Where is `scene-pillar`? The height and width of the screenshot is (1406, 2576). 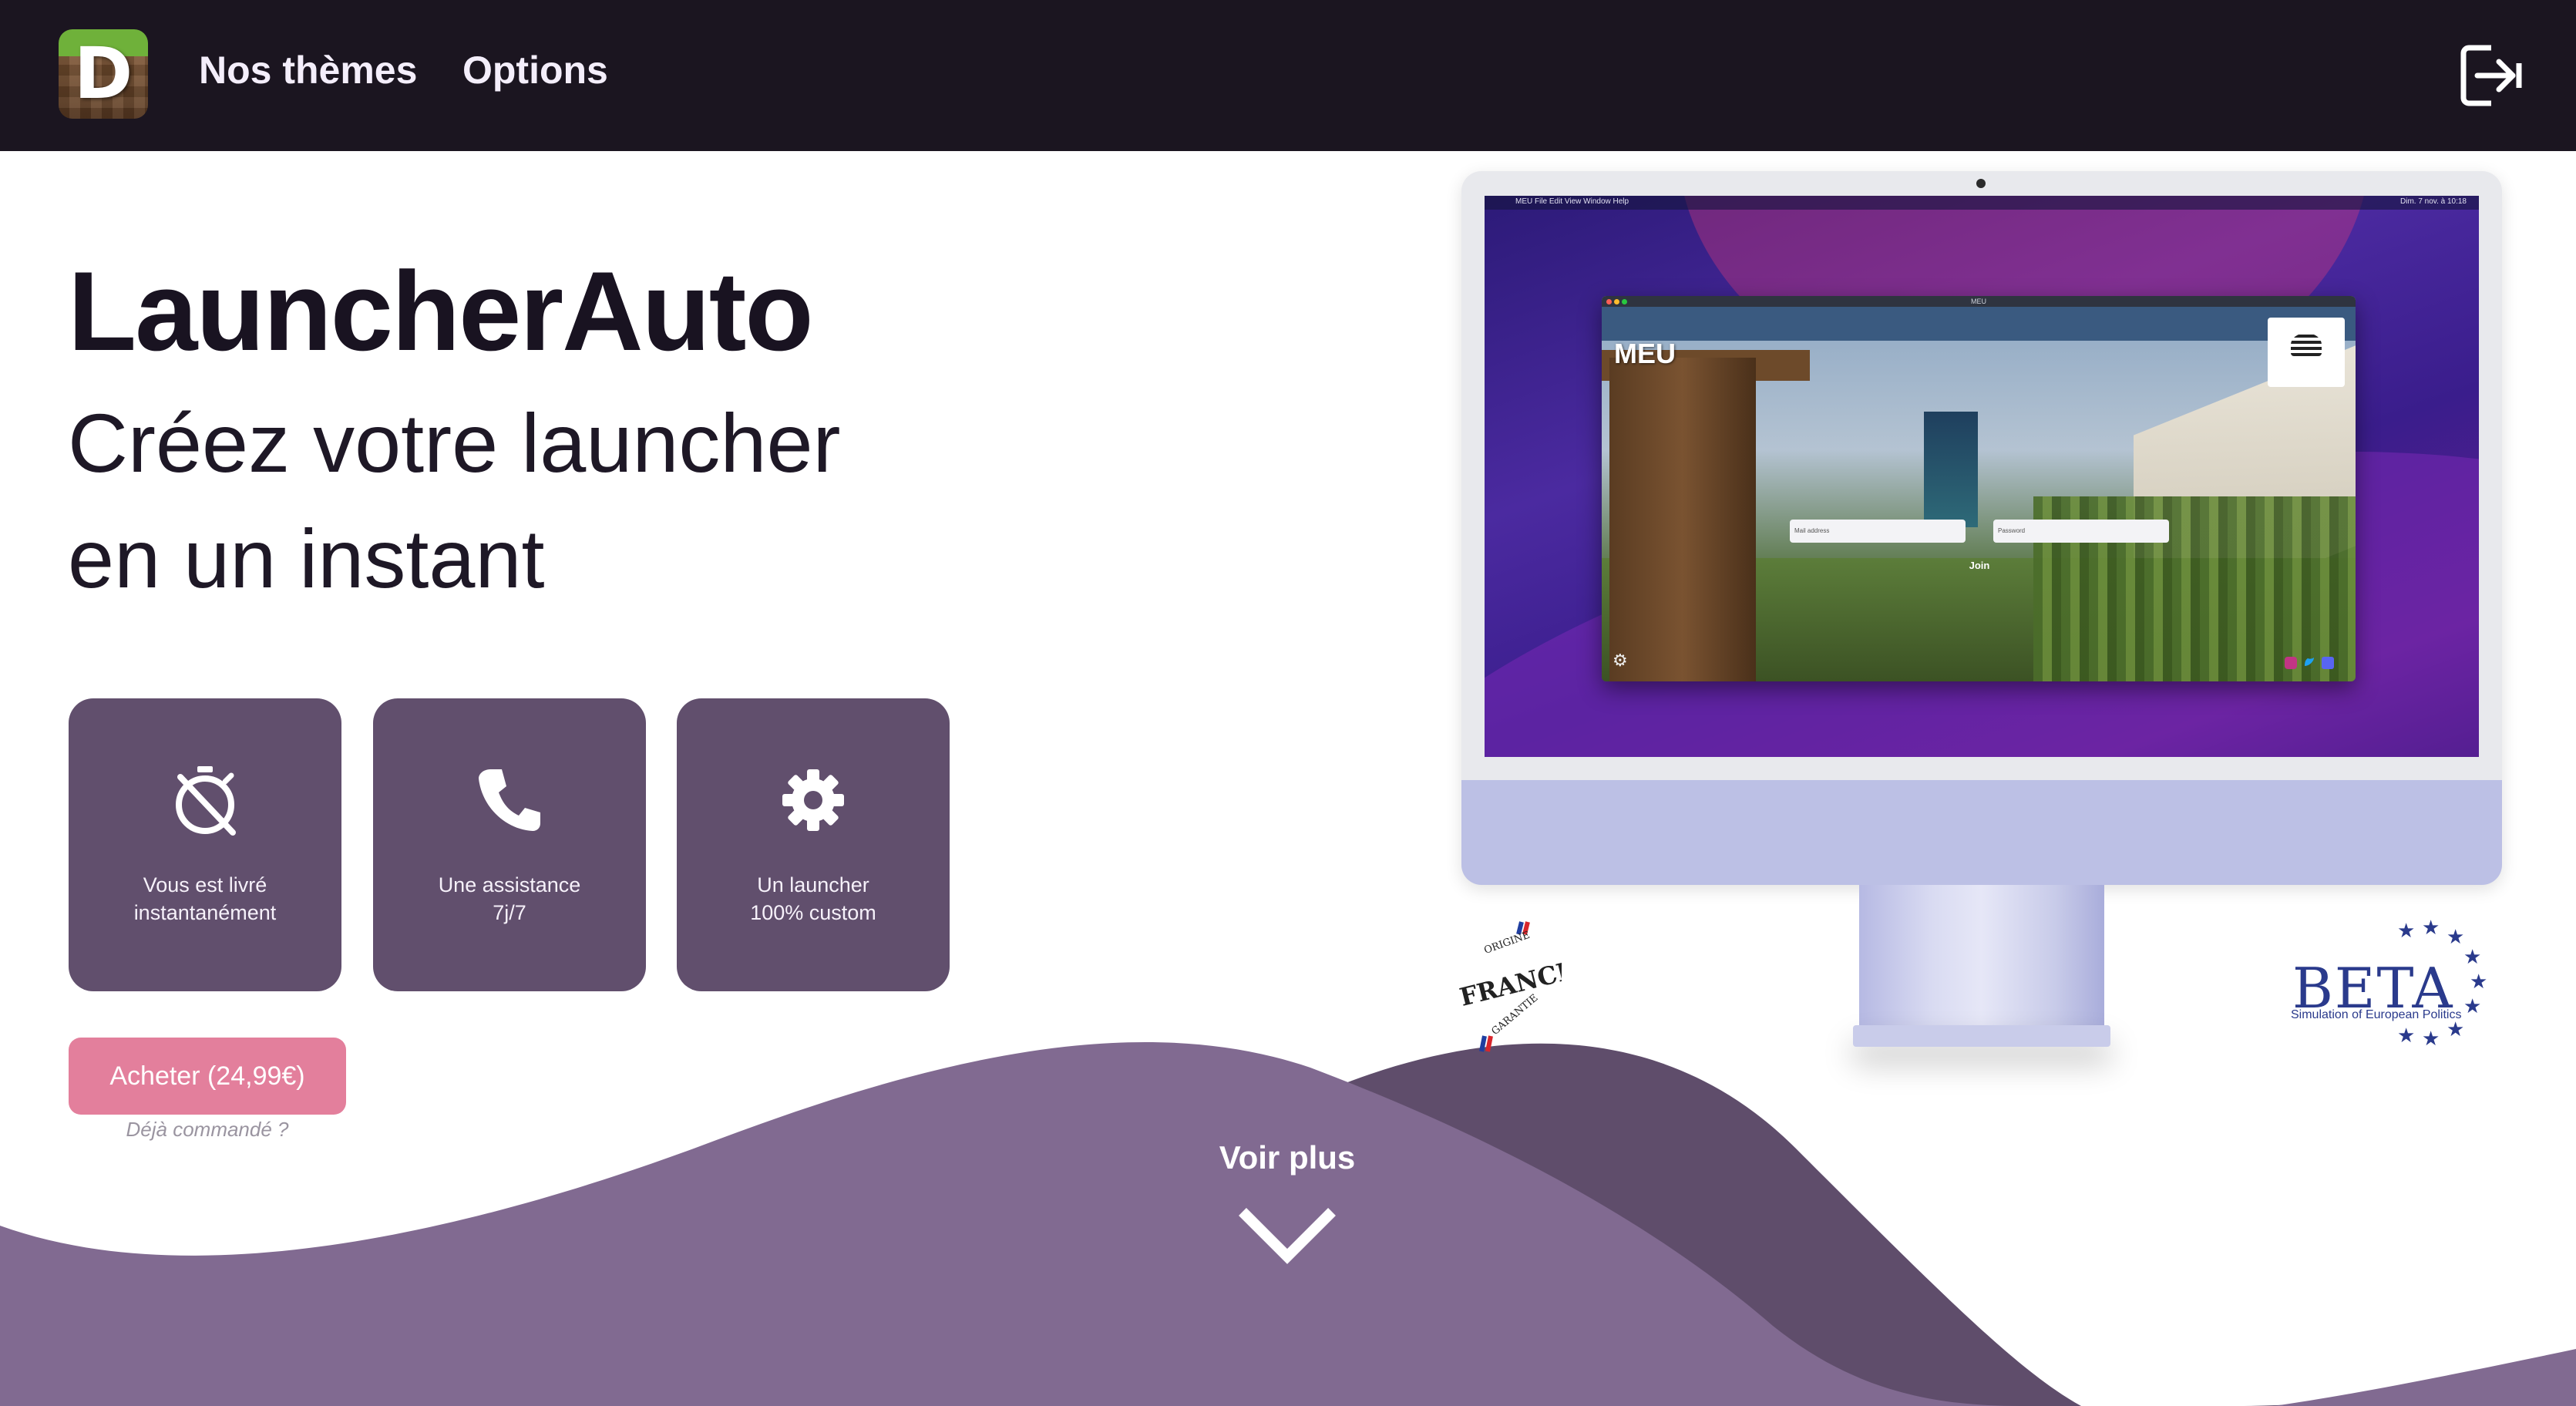
scene-pillar is located at coordinates (1682, 519).